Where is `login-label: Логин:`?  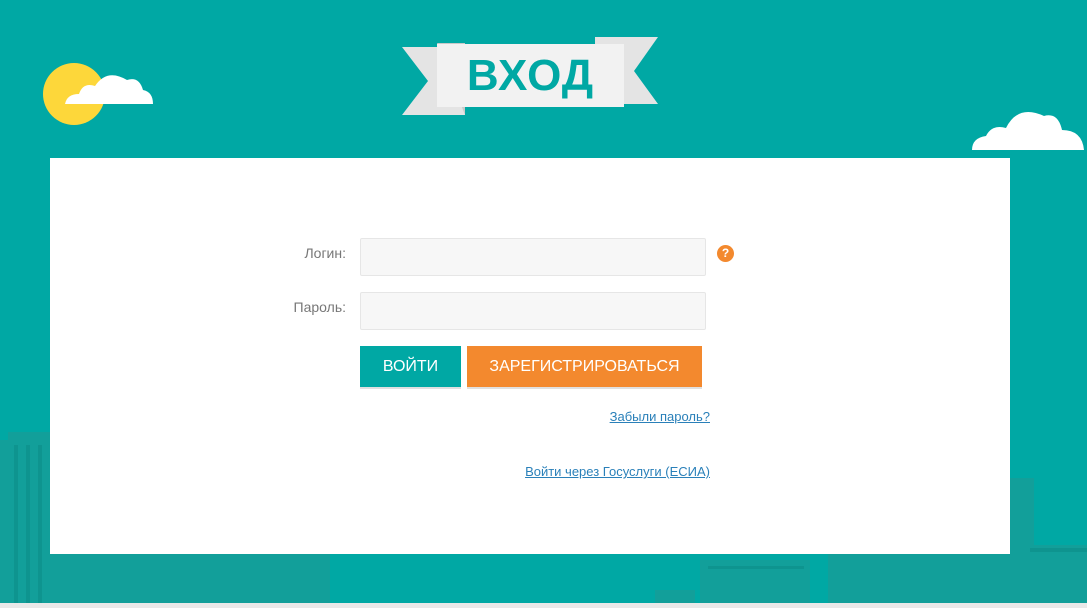 login-label: Логин: is located at coordinates (325, 253).